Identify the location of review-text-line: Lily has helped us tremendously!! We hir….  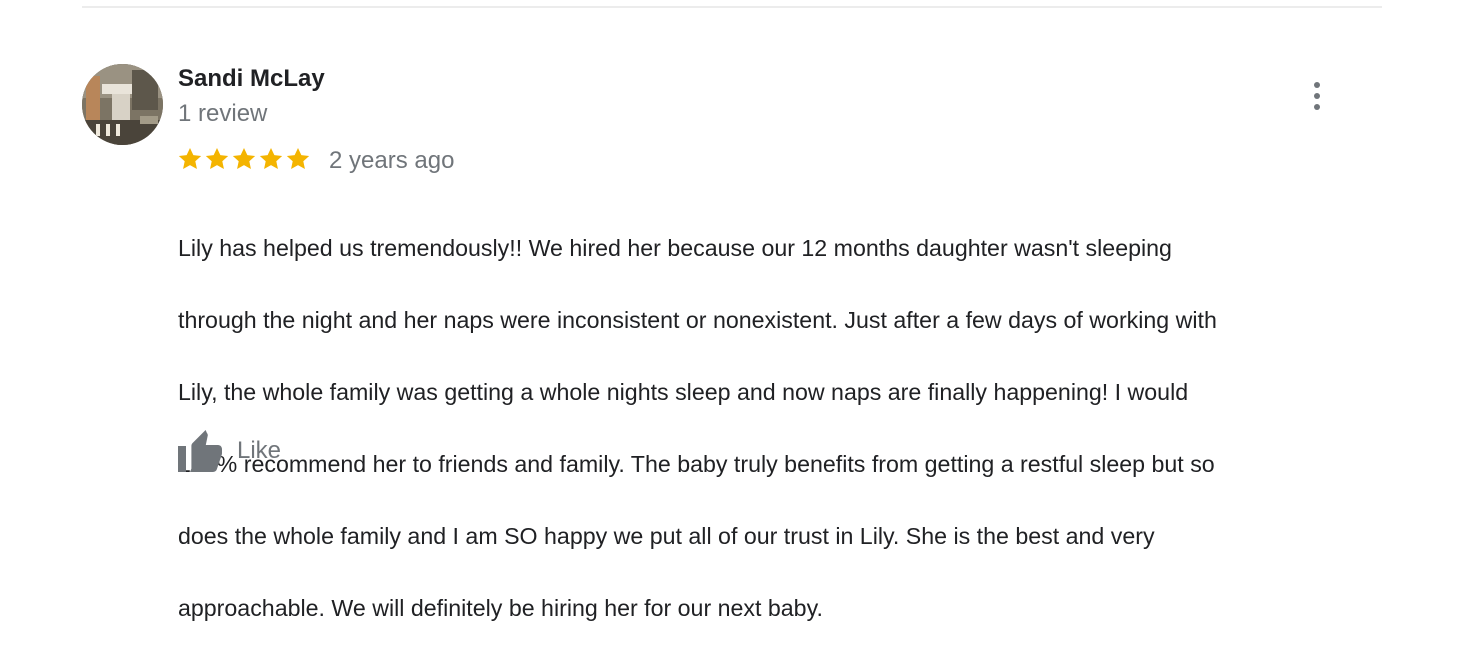
(675, 248).